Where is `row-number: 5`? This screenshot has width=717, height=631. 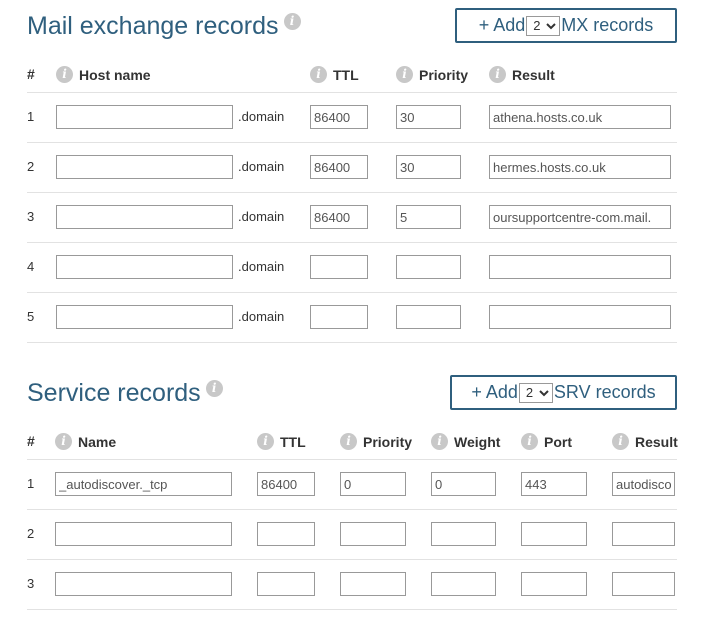
row-number: 5 is located at coordinates (31, 316).